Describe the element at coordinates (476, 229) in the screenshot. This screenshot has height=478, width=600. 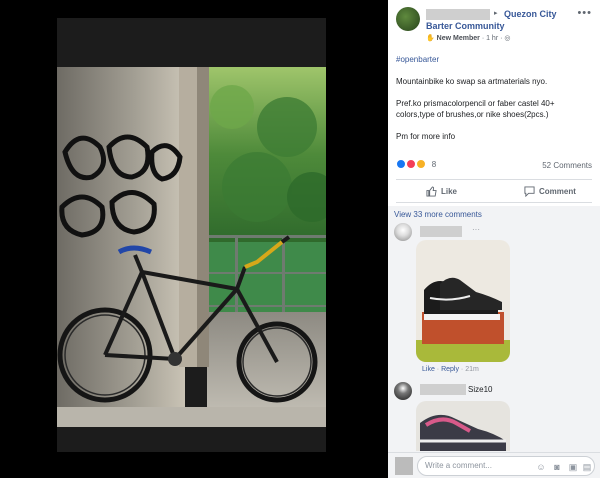
I see `comment-more-icon: ···` at that location.